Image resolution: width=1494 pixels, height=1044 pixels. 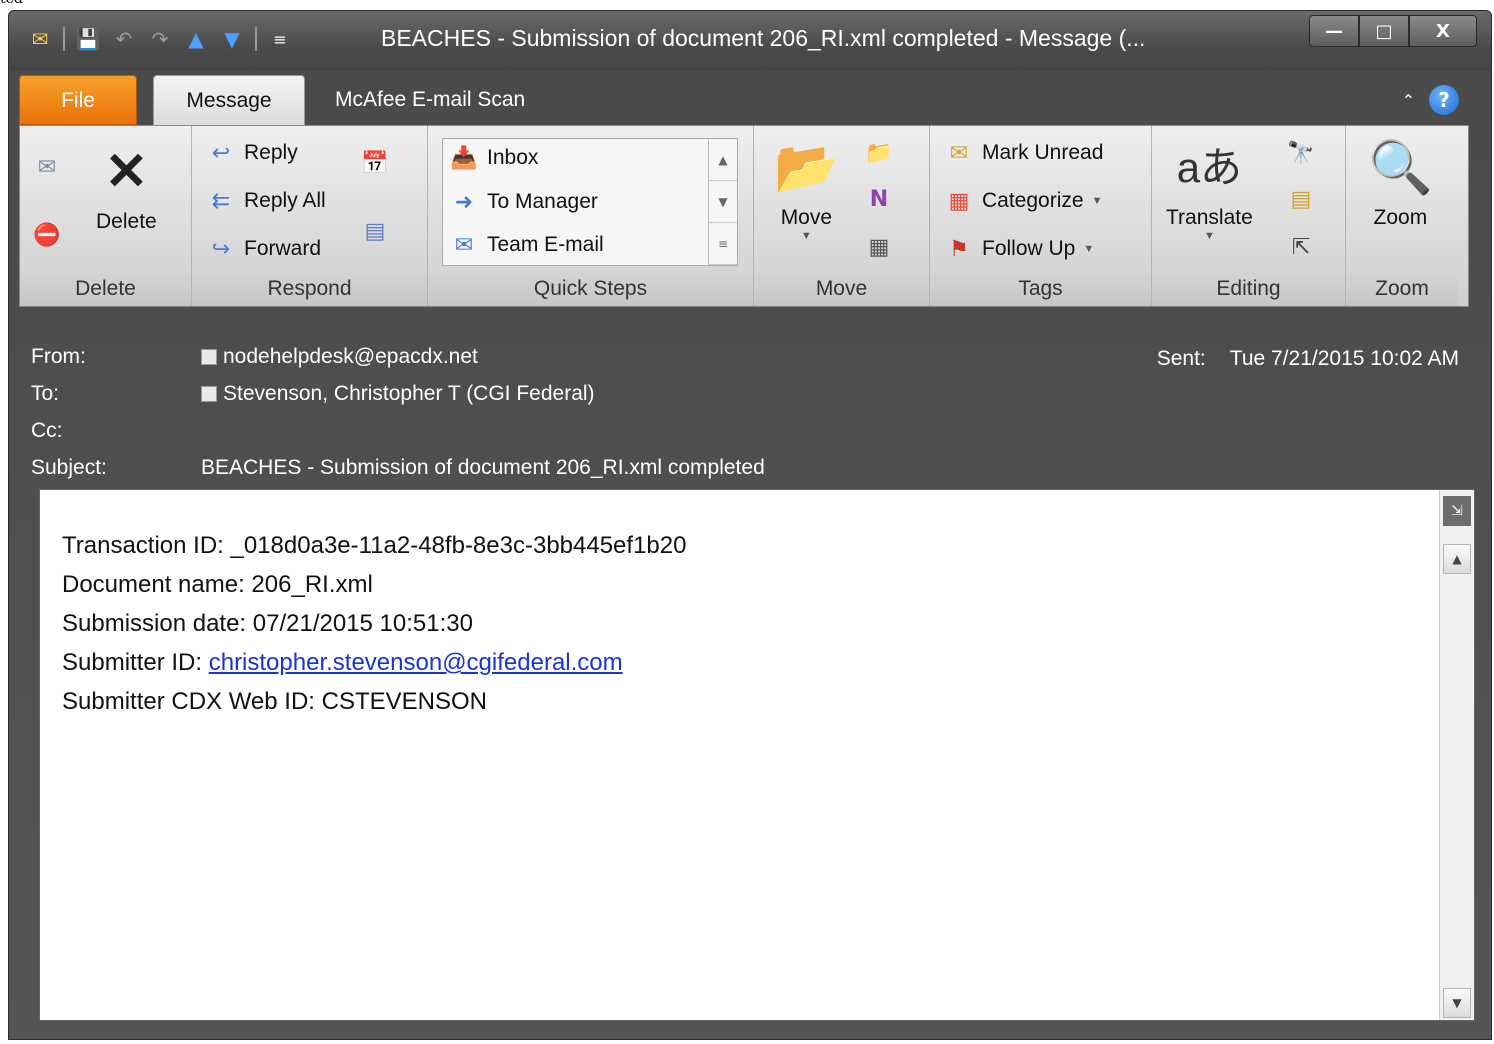 I want to click on tab-file: File, so click(x=78, y=100).